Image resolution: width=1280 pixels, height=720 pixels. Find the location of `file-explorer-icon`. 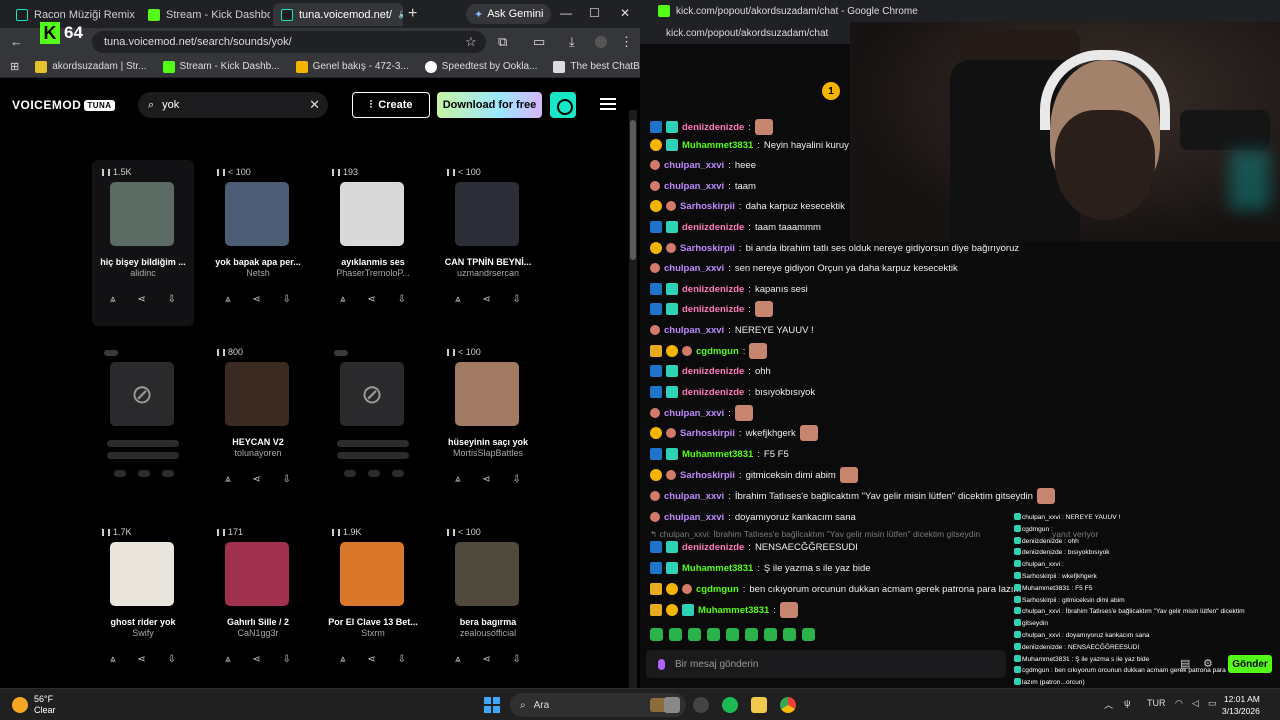

file-explorer-icon is located at coordinates (759, 705).